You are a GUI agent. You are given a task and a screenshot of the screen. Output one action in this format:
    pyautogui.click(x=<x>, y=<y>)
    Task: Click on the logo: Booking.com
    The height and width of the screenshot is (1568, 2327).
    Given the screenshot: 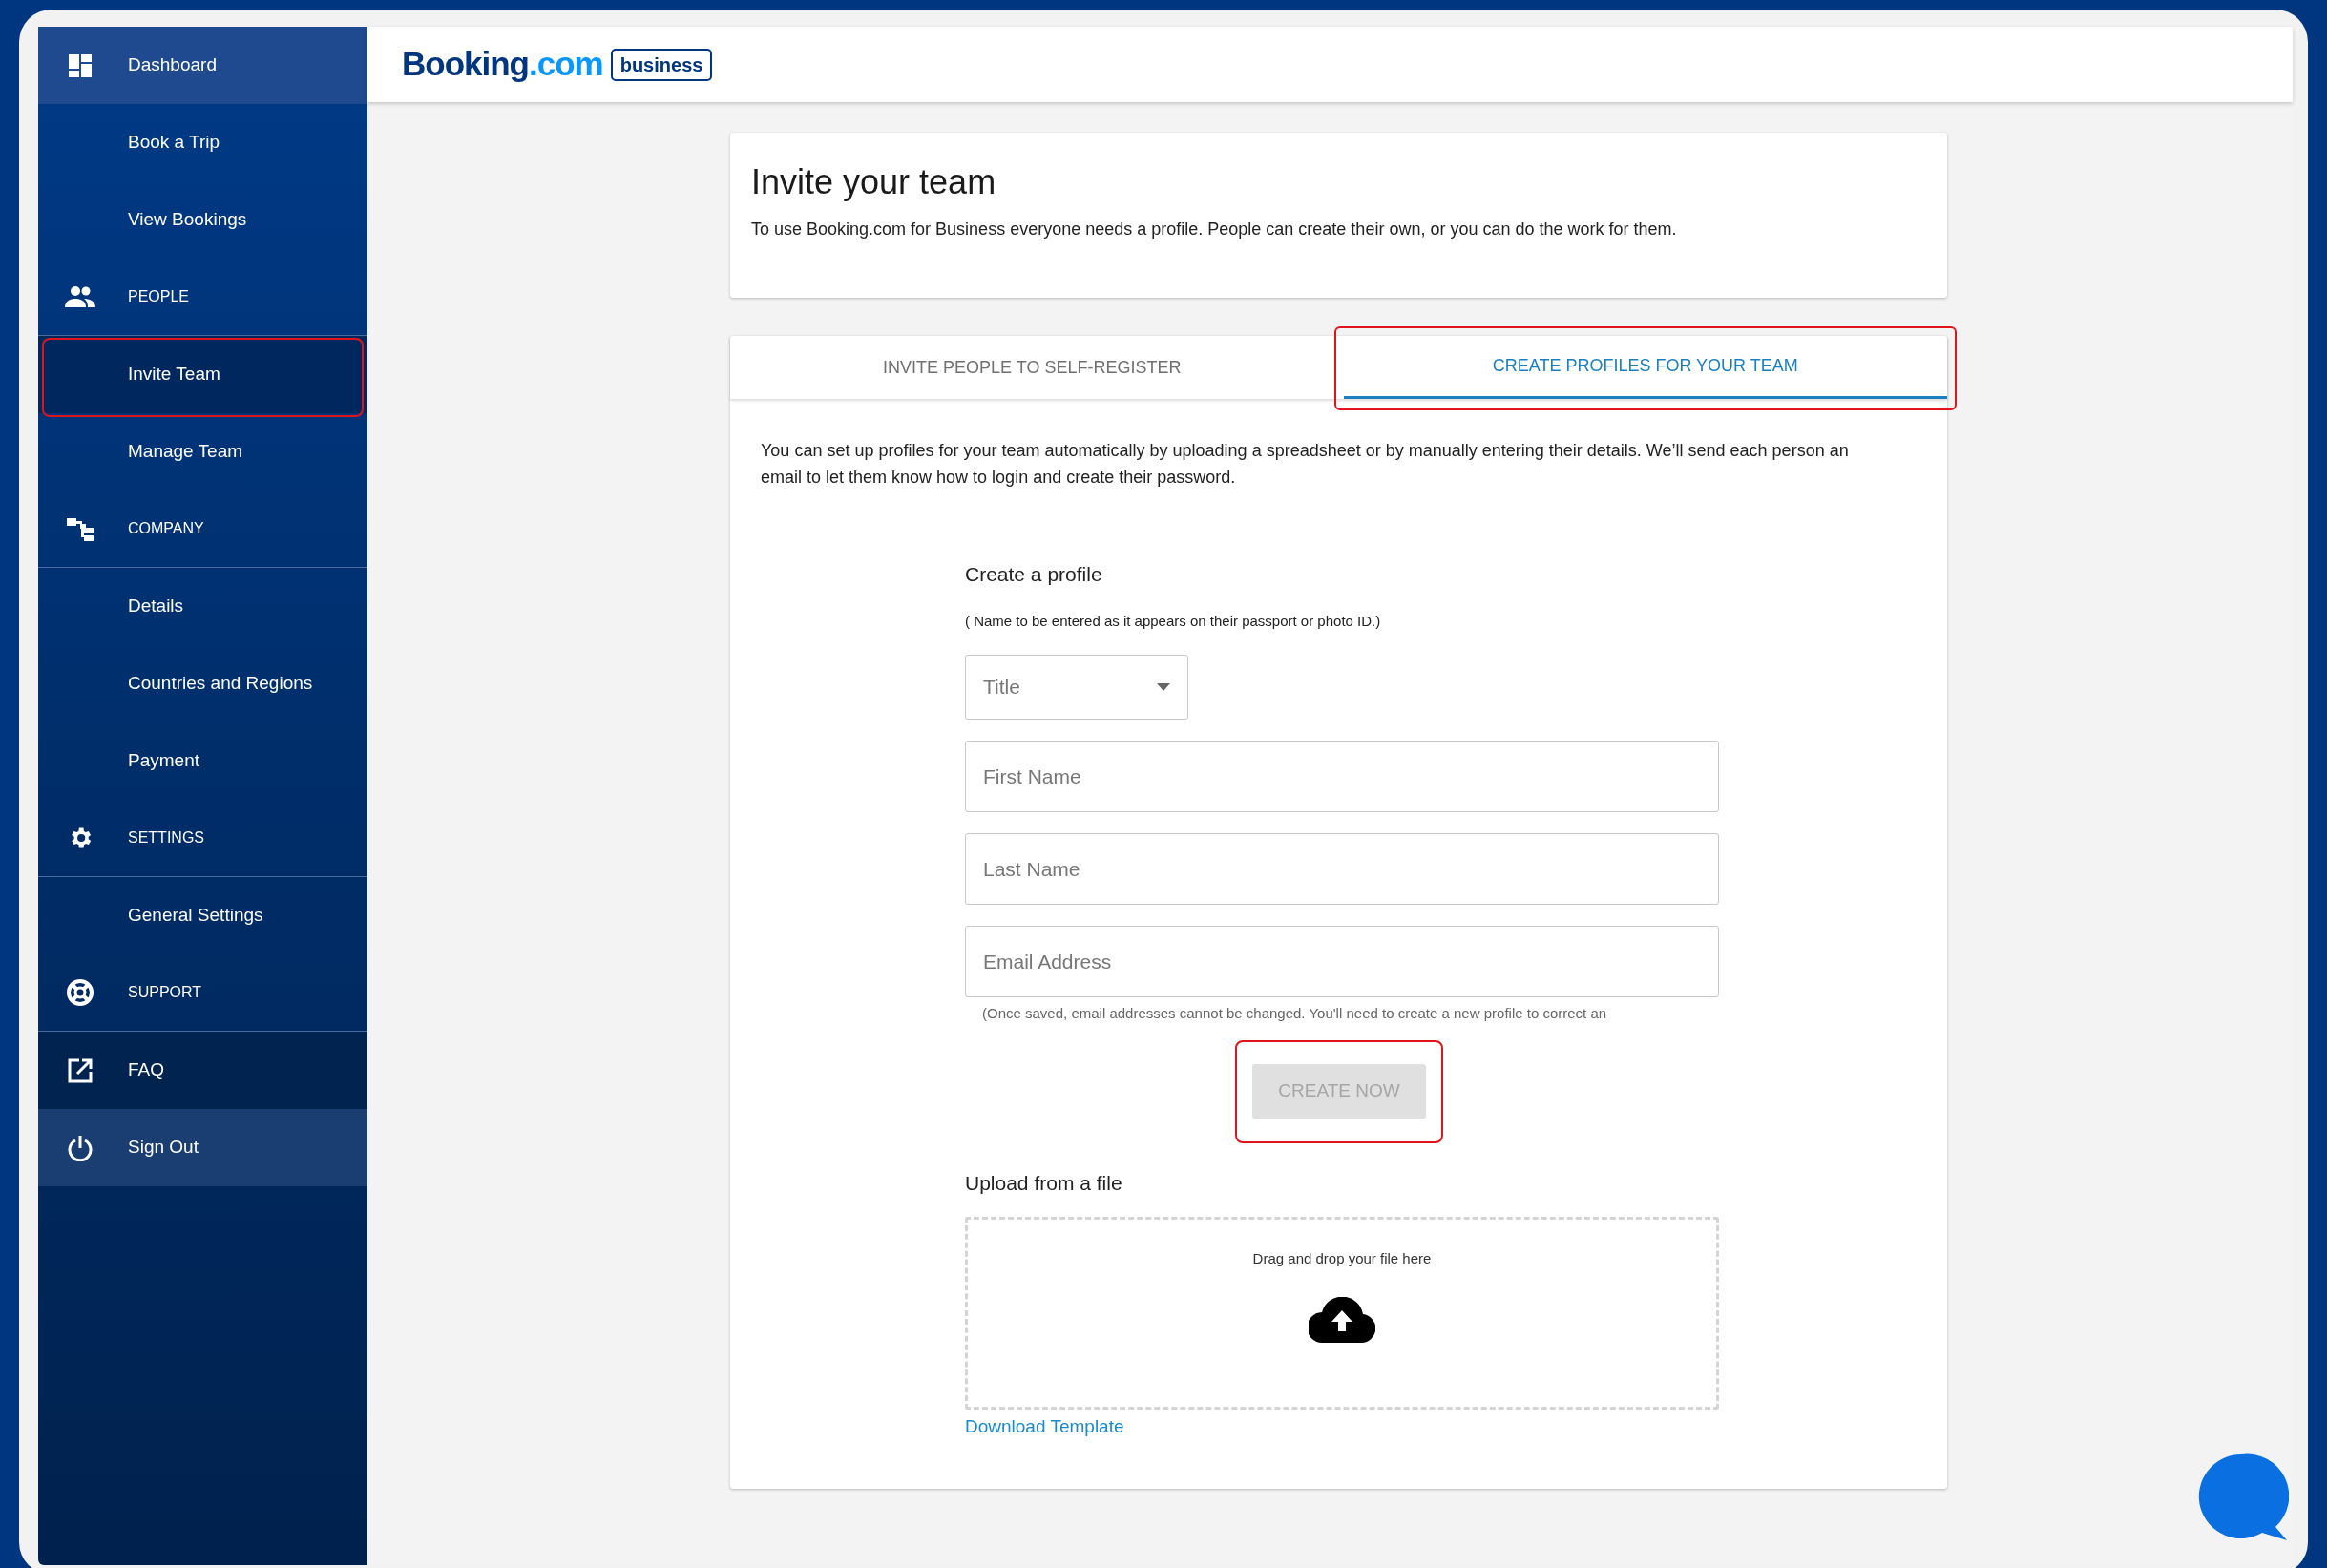 What is the action you would take?
    pyautogui.click(x=502, y=65)
    